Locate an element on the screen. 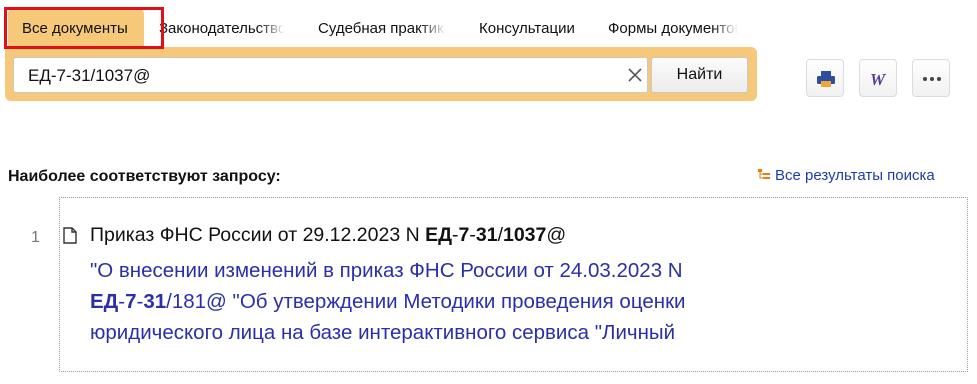 The height and width of the screenshot is (384, 977). result-number: 1 is located at coordinates (35, 237).